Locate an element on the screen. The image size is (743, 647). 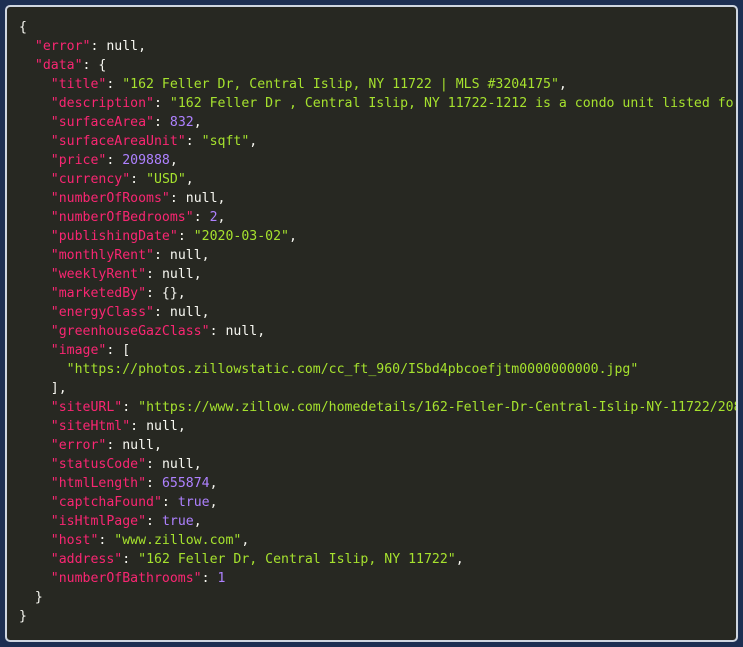
json-punc-token: : [ is located at coordinates (118, 350).